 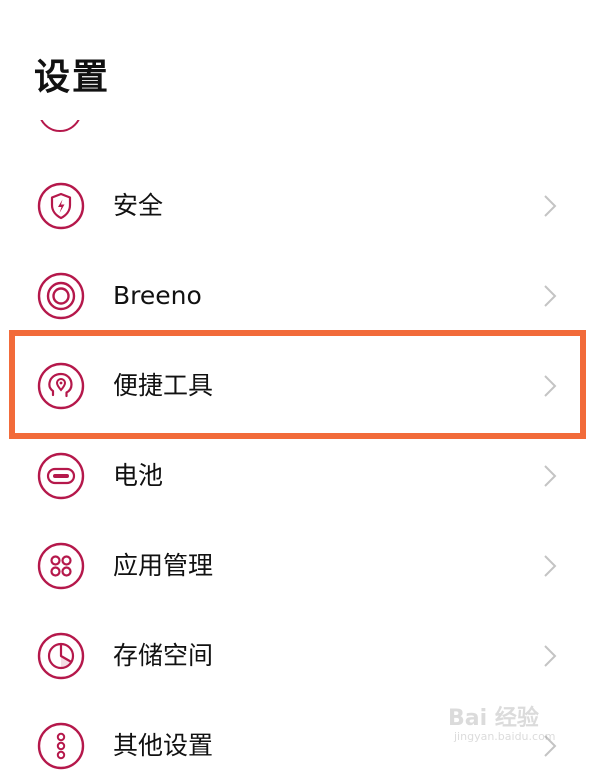 I want to click on settings-item-label: 其他设置, so click(x=163, y=745).